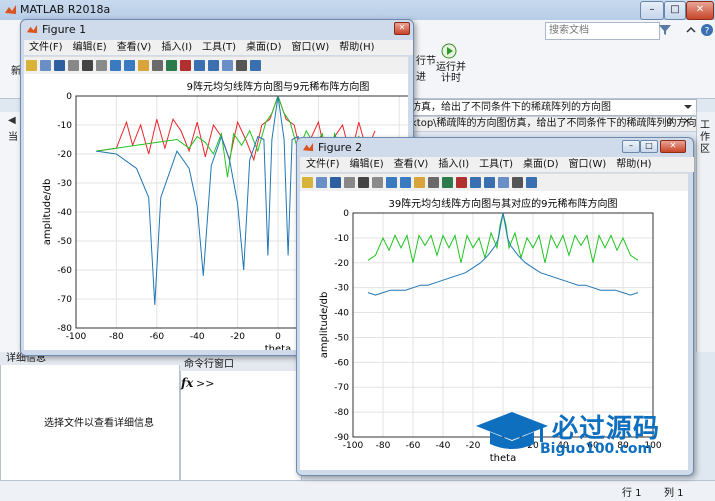 Image resolution: width=715 pixels, height=501 pixels. What do you see at coordinates (64, 242) in the screenshot?
I see `y-tick-label: -50` at bounding box center [64, 242].